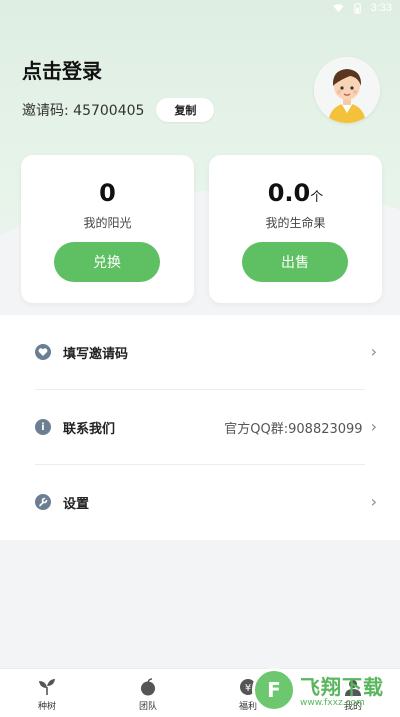 This screenshot has height=717, width=400. I want to click on tab-label: 种树, so click(46, 707).